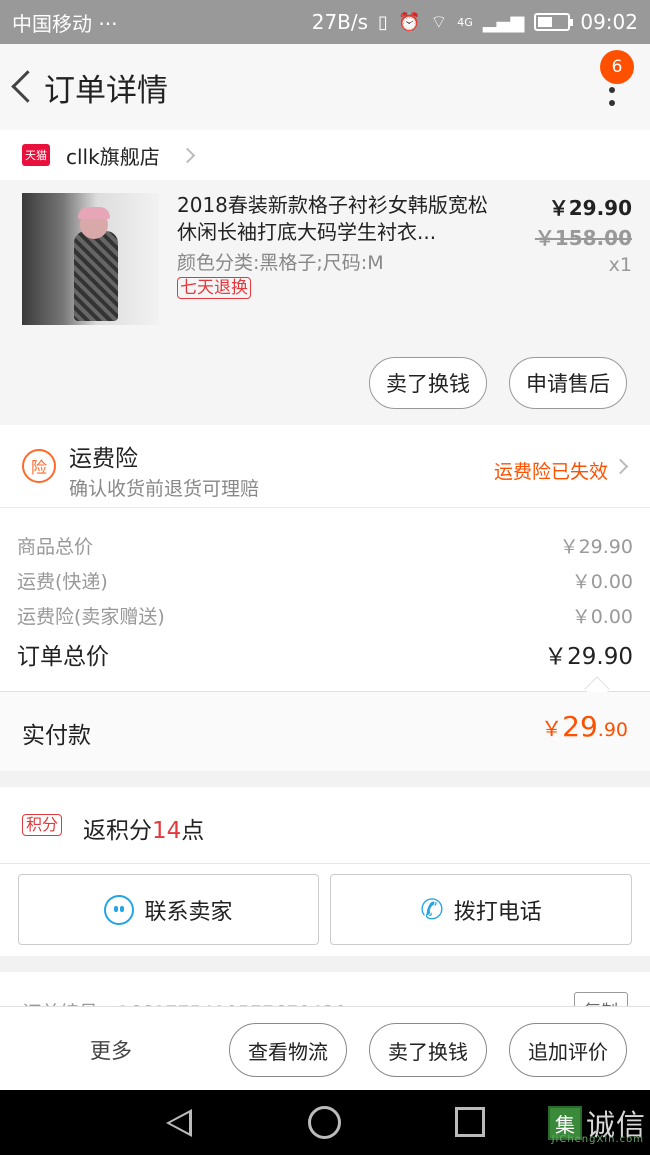 The image size is (650, 1155). I want to click on notification-badge: 6, so click(617, 67).